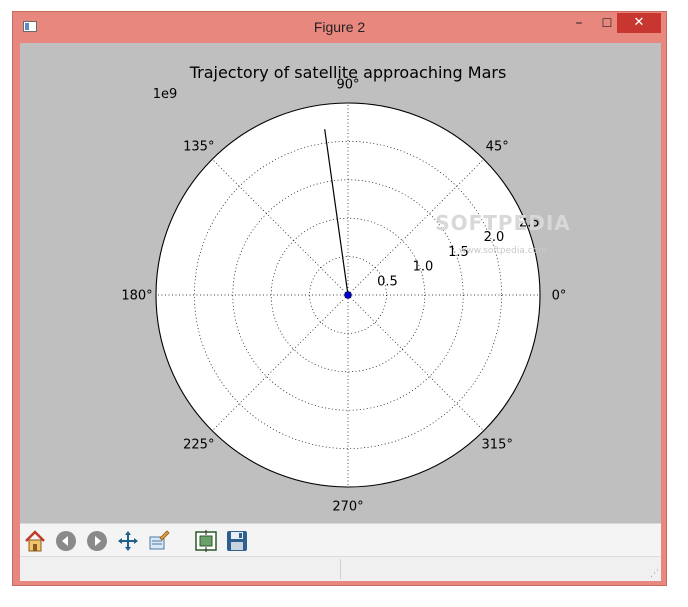  What do you see at coordinates (579, 24) in the screenshot?
I see `minimize-button: –` at bounding box center [579, 24].